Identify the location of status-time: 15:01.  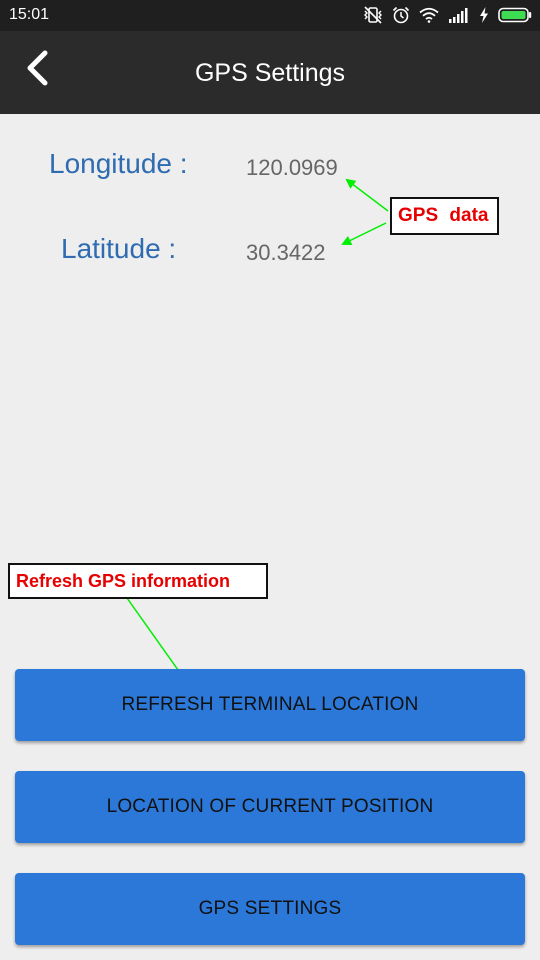
(29, 14).